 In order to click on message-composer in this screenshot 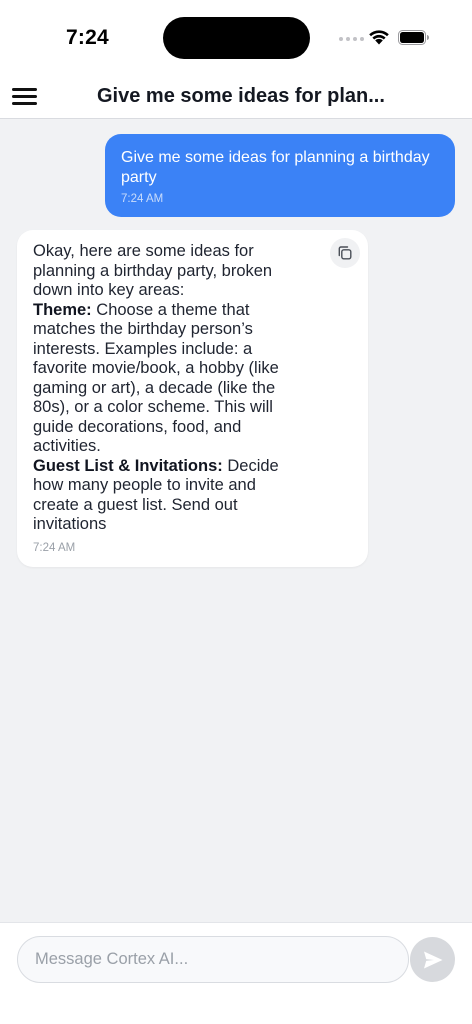, I will do `click(236, 973)`.